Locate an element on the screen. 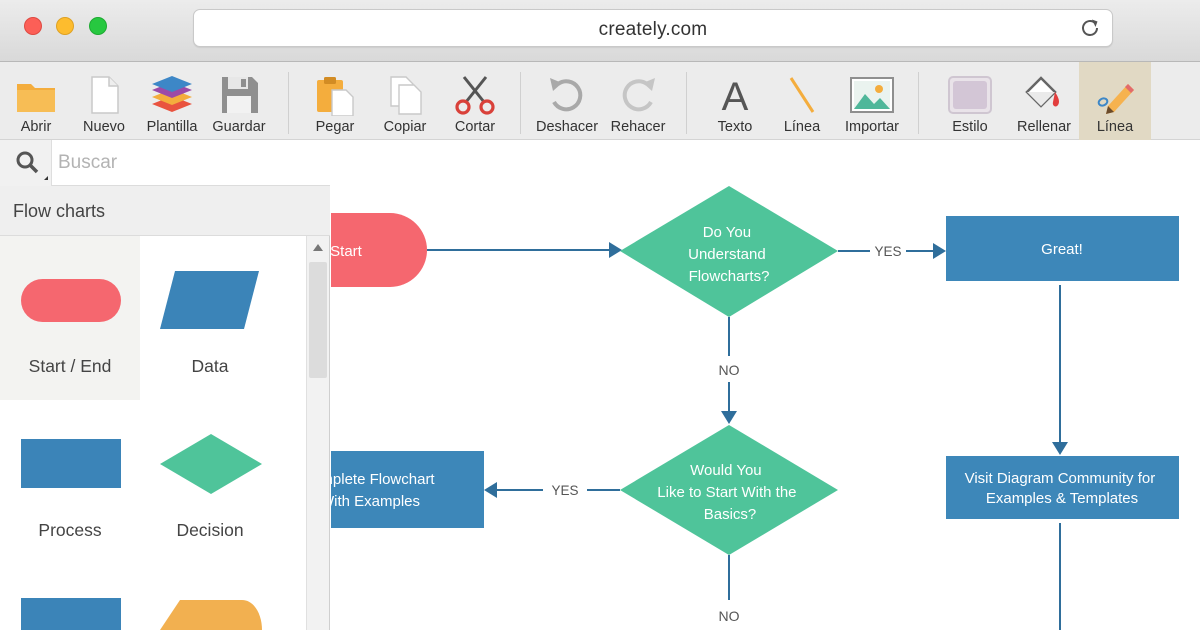 This screenshot has height=630, width=1200. save-button: Guardar is located at coordinates (239, 101).